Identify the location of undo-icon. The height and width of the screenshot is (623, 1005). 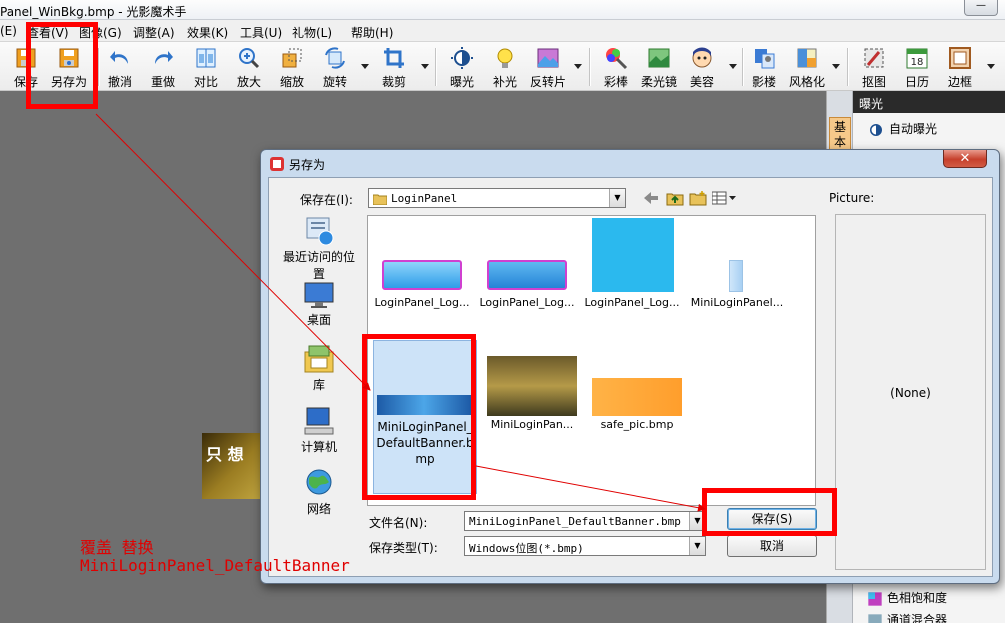
(119, 57).